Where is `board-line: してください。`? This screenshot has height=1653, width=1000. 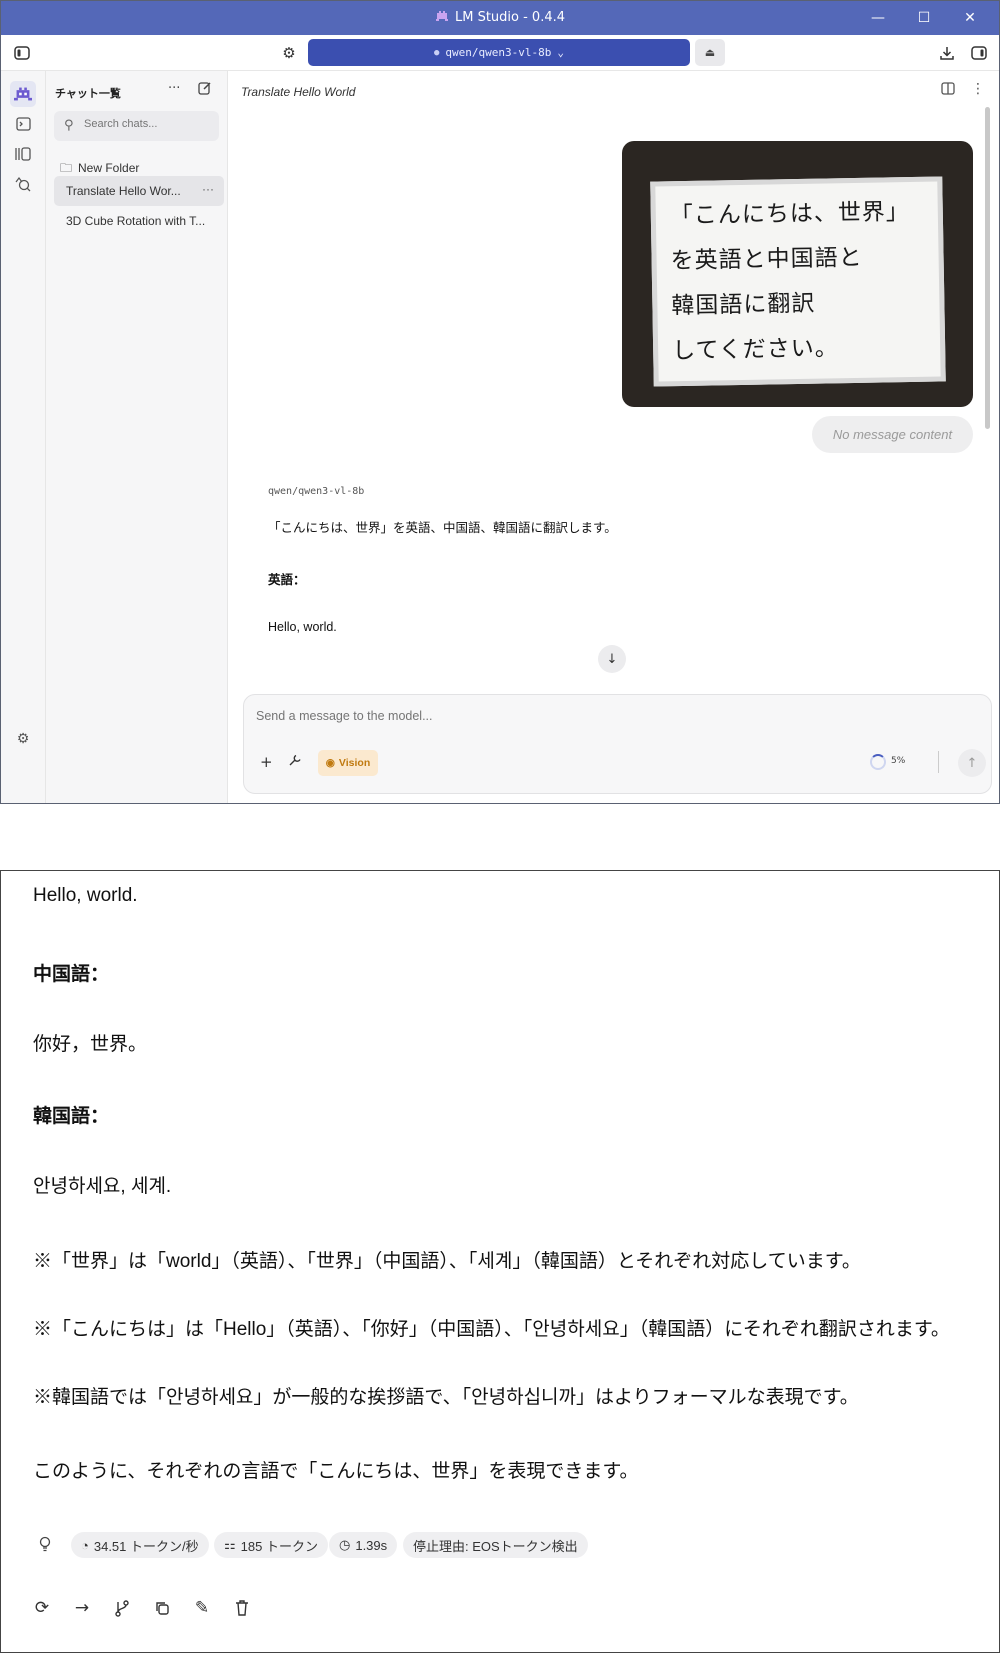
board-line: してください。 is located at coordinates (755, 350).